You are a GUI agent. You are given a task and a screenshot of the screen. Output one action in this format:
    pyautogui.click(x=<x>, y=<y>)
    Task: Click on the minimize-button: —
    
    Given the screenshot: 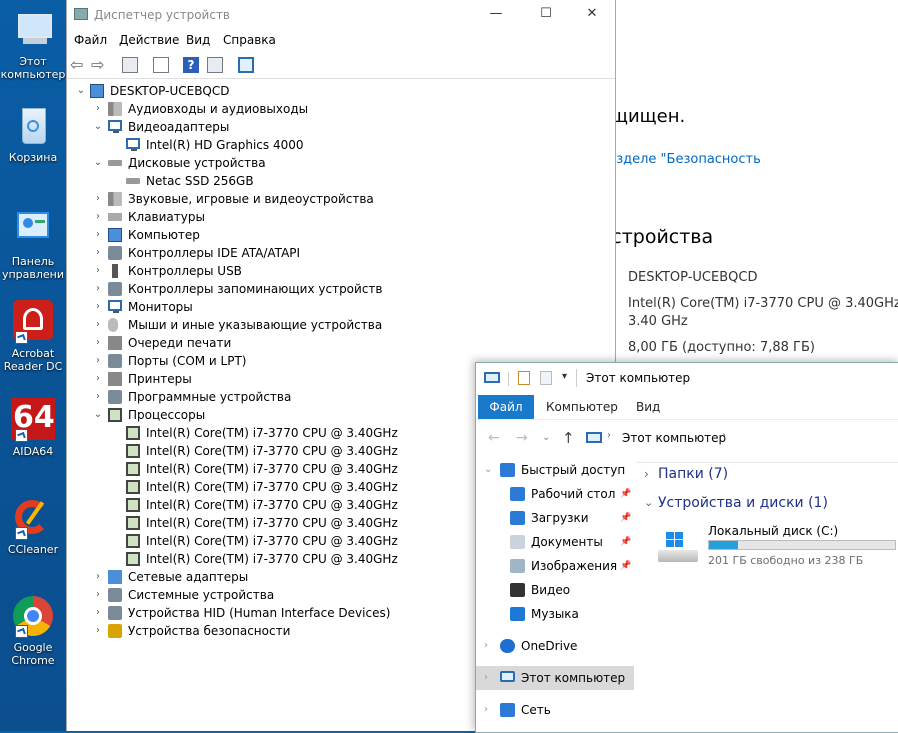 What is the action you would take?
    pyautogui.click(x=496, y=15)
    